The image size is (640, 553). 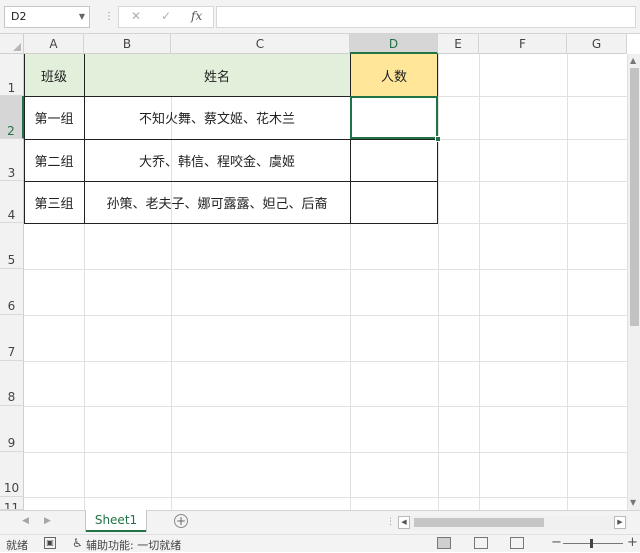 I want to click on column-header-b: B, so click(x=127, y=44).